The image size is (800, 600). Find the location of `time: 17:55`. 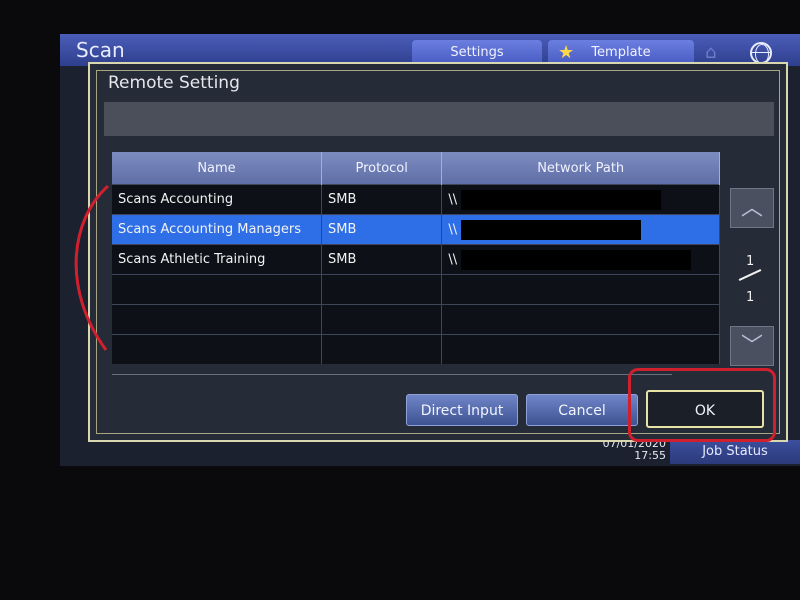

time: 17:55 is located at coordinates (650, 455).